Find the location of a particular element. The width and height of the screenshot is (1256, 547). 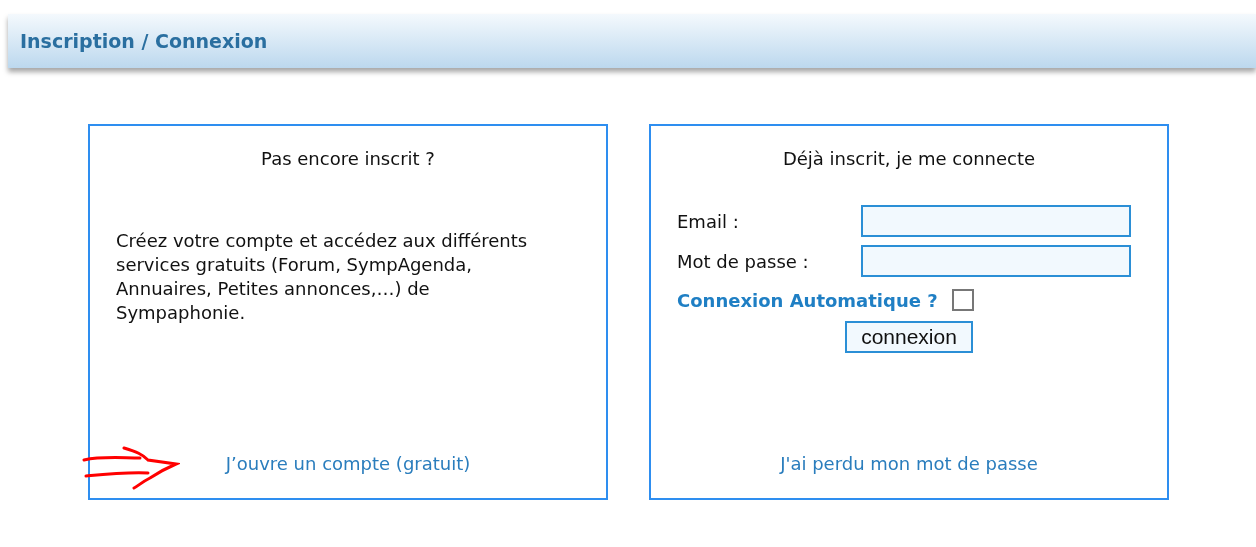

create-account-link: J’ouvre un compte (gratuit) is located at coordinates (348, 463).